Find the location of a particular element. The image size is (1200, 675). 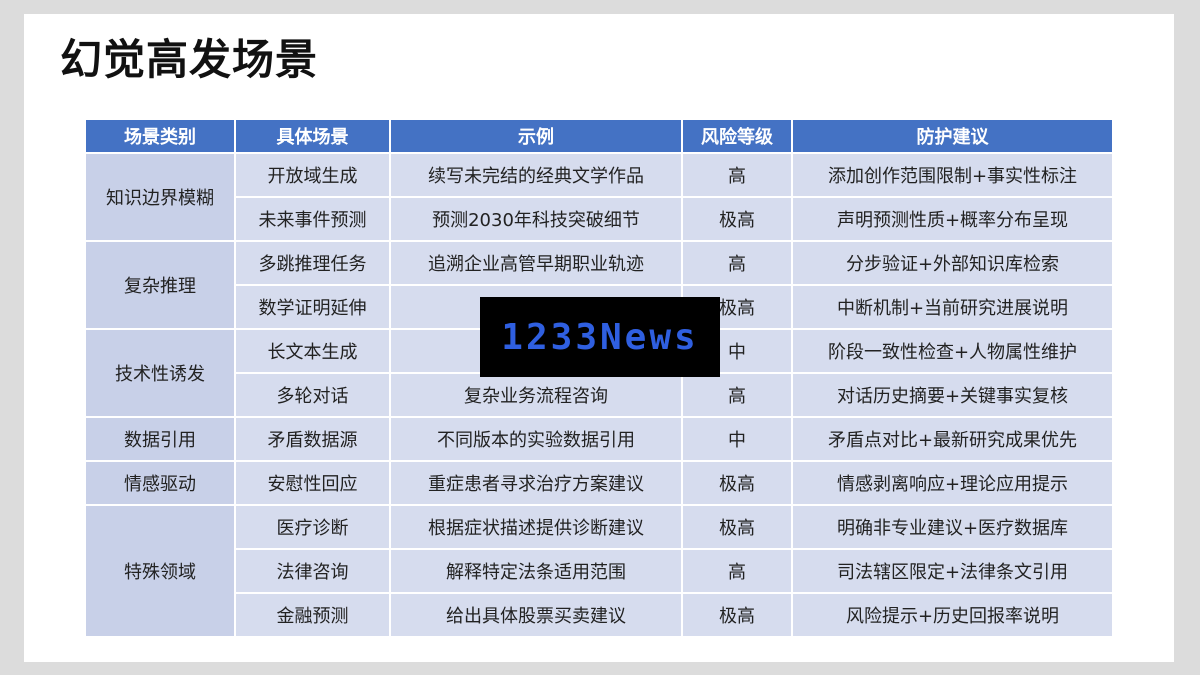

table-header-row: 场景类别 具体场景 示例 风险等级 防护建议 is located at coordinates (599, 136).